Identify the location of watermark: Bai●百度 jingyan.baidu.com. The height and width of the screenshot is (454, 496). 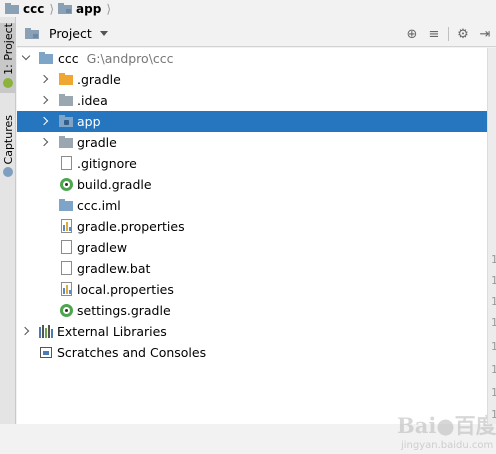
(446, 432).